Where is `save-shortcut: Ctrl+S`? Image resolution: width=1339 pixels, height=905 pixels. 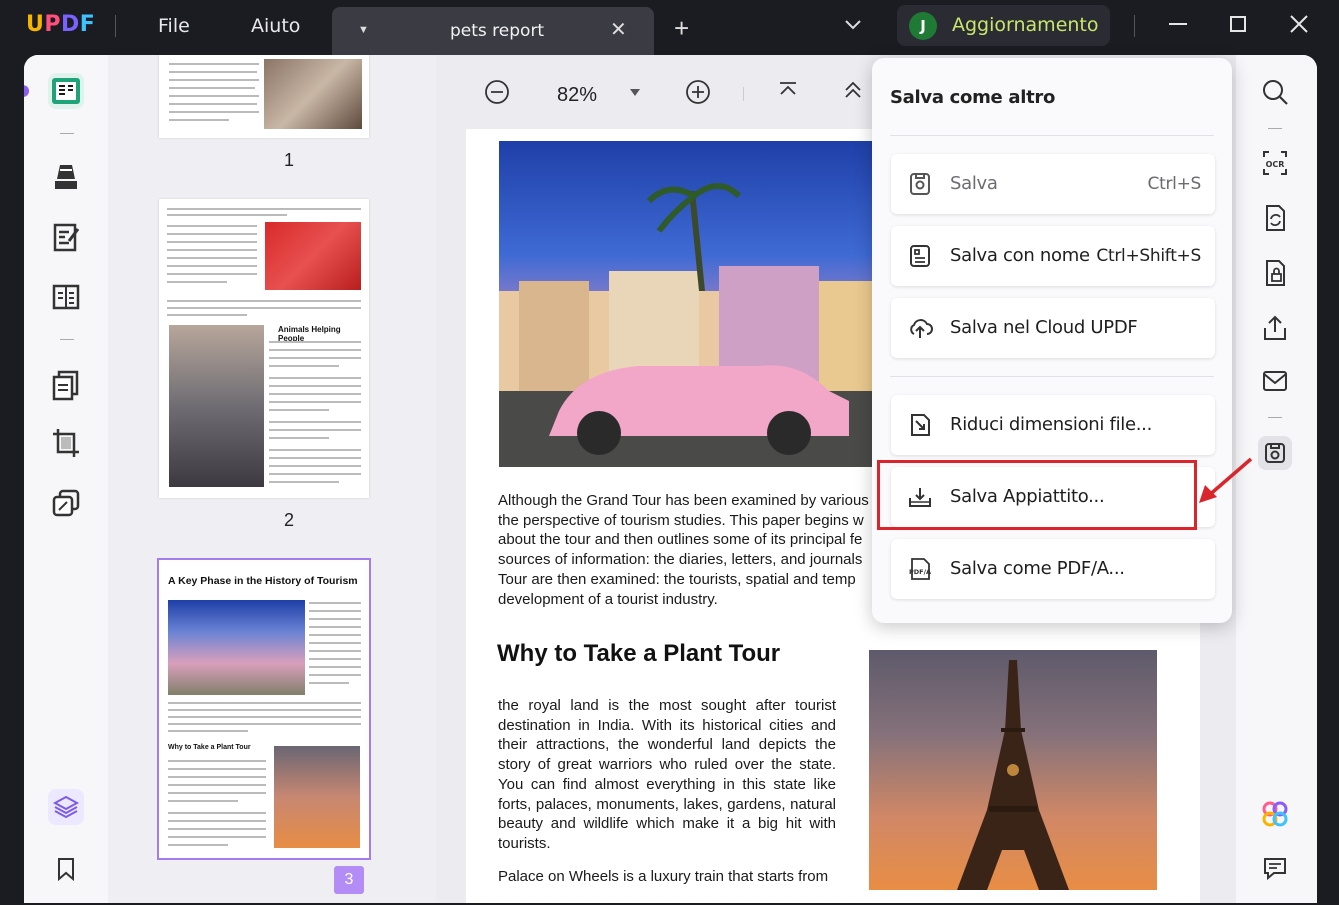 save-shortcut: Ctrl+S is located at coordinates (1174, 184).